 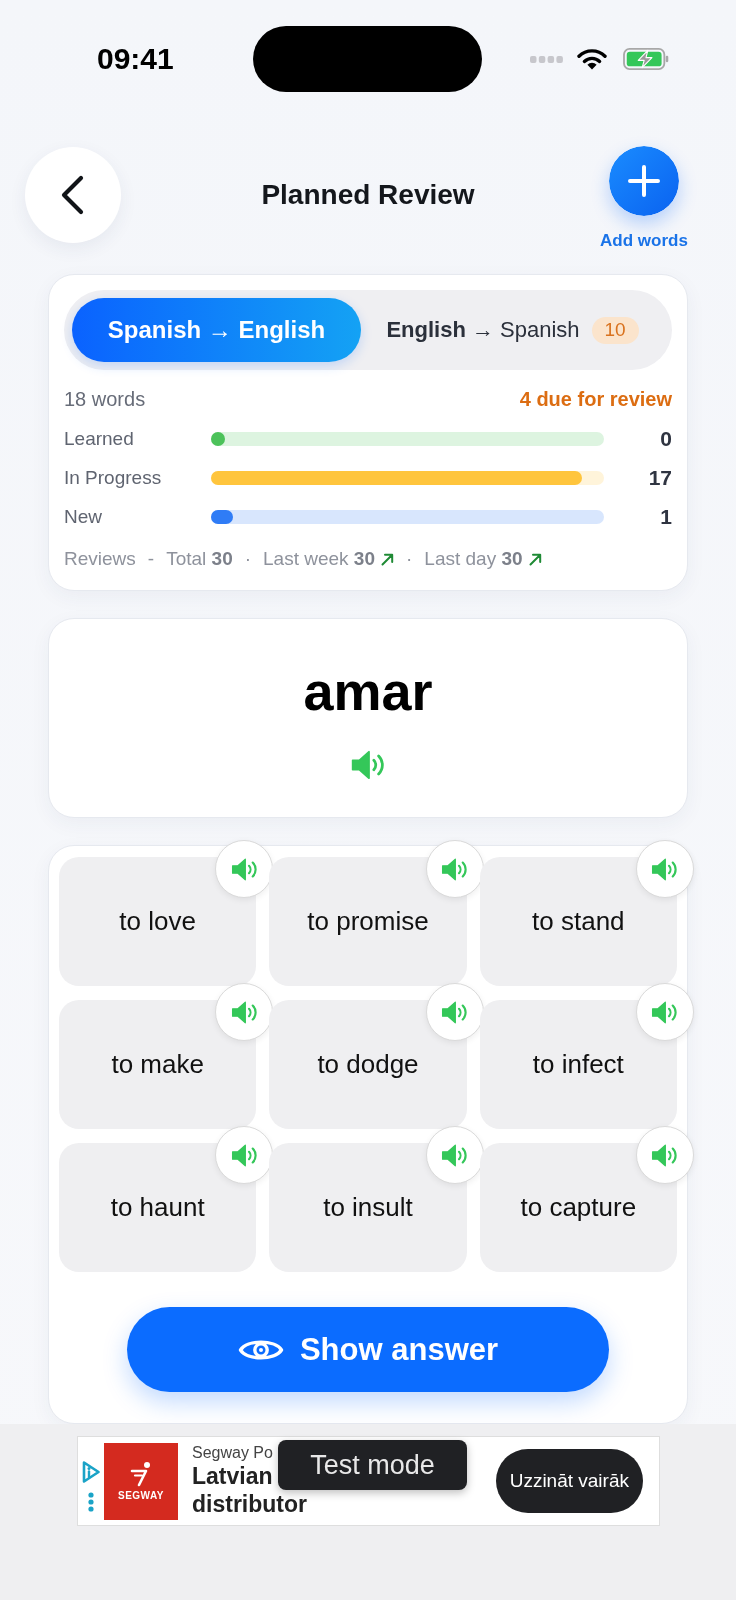 I want to click on answer-option: to insult, so click(x=368, y=1207).